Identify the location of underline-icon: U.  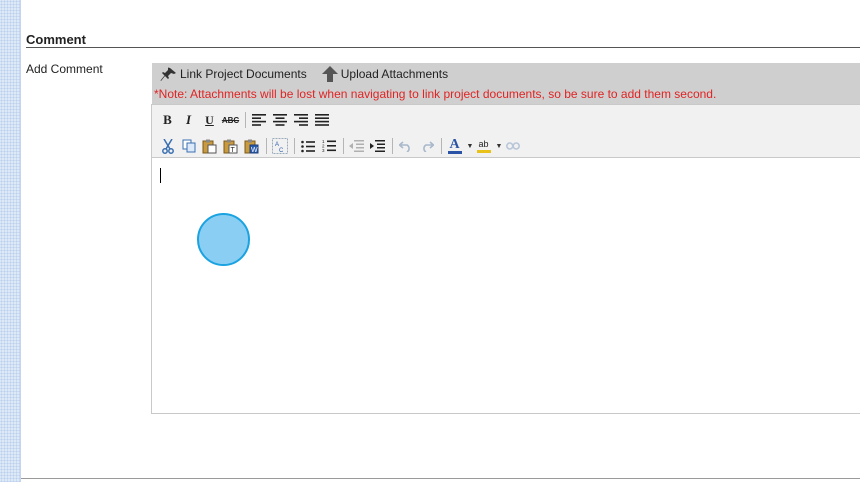
(209, 119).